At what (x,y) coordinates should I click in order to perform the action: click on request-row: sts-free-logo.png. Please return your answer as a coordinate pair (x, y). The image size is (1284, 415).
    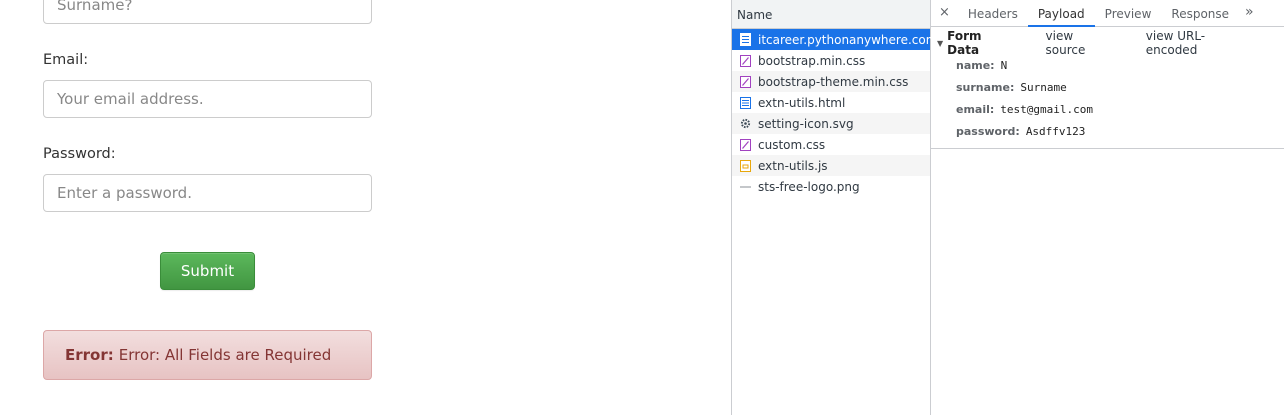
    Looking at the image, I should click on (831, 186).